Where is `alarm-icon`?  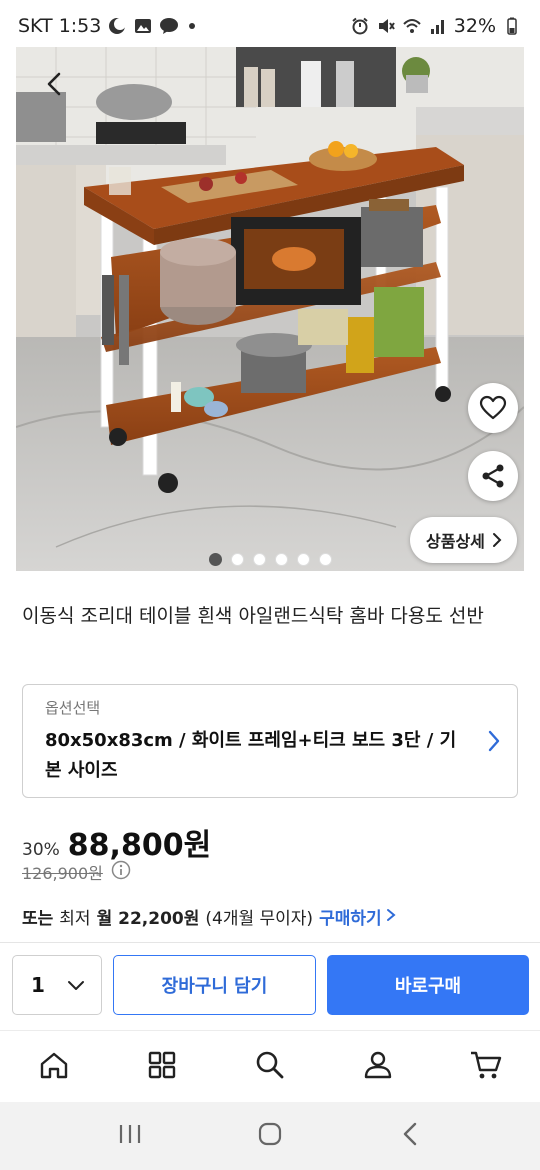 alarm-icon is located at coordinates (360, 26).